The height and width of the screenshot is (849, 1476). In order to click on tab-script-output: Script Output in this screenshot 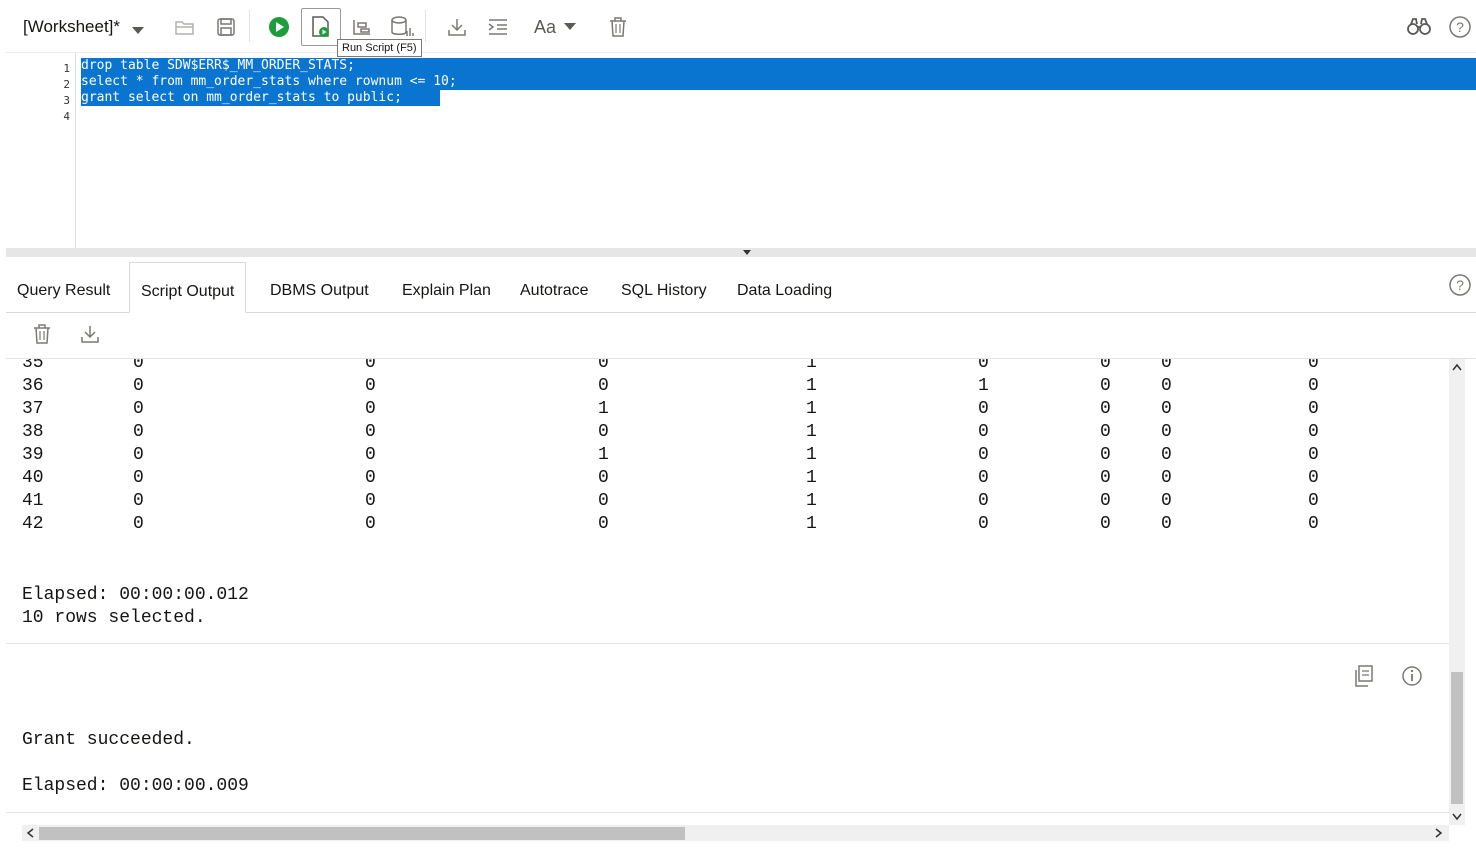, I will do `click(188, 287)`.